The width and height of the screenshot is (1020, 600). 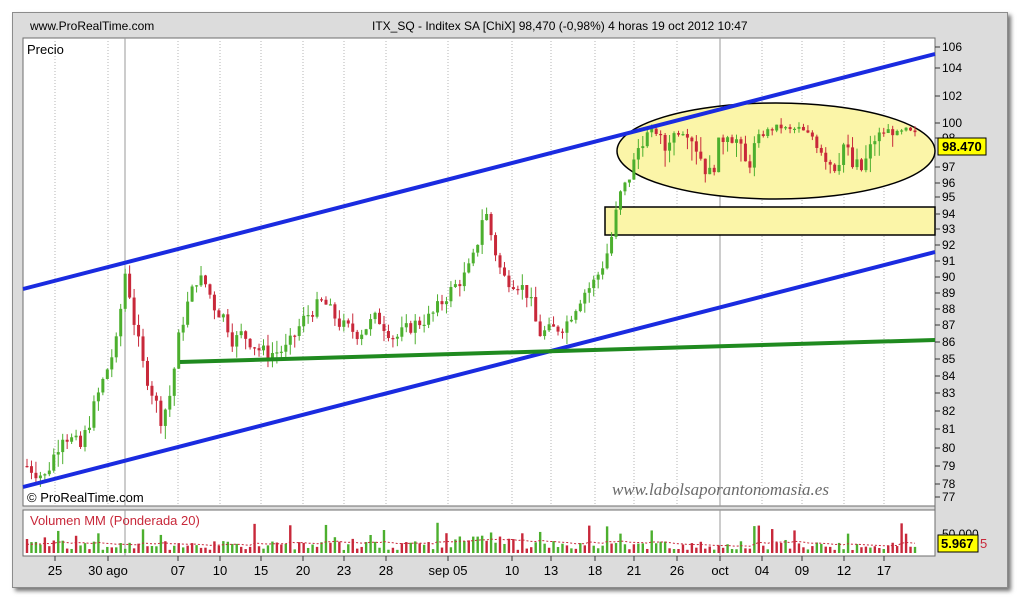 I want to click on price-tick-label: 83, so click(x=949, y=393).